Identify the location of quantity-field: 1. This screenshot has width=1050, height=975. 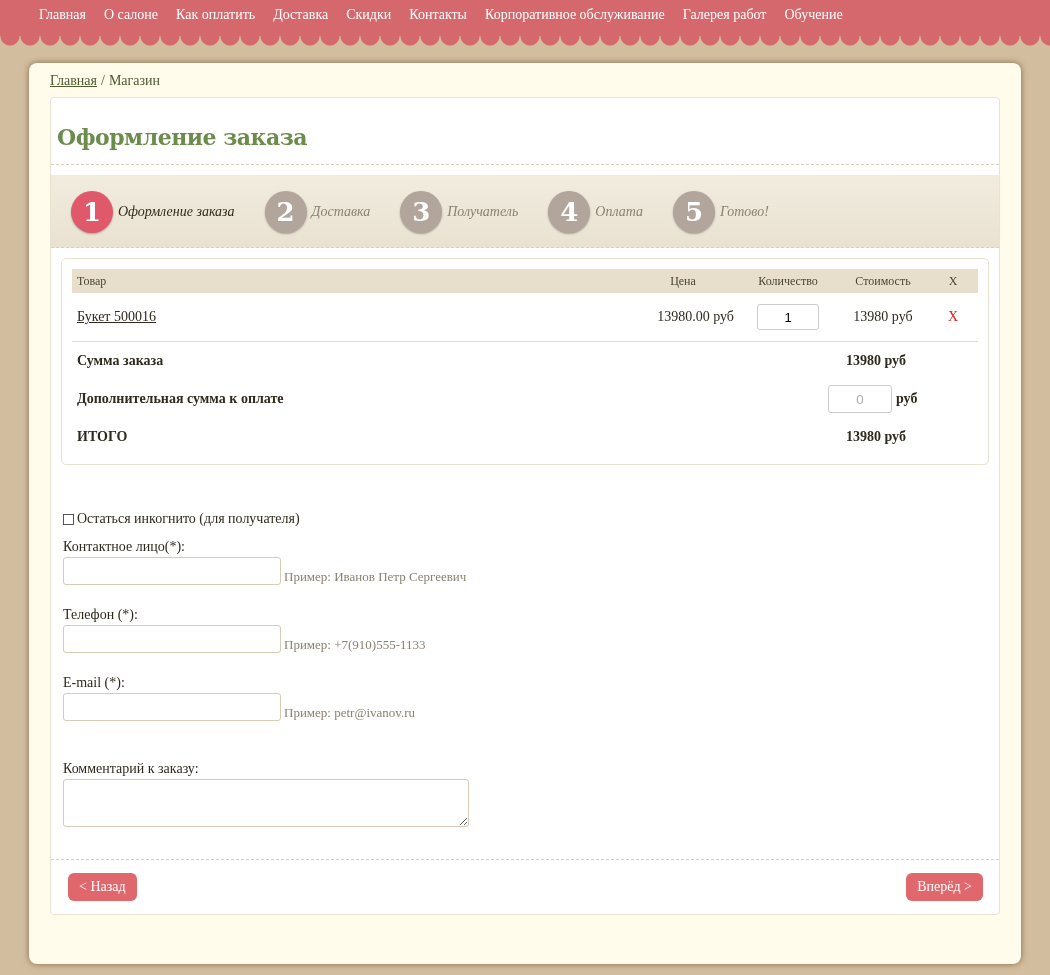
(788, 317).